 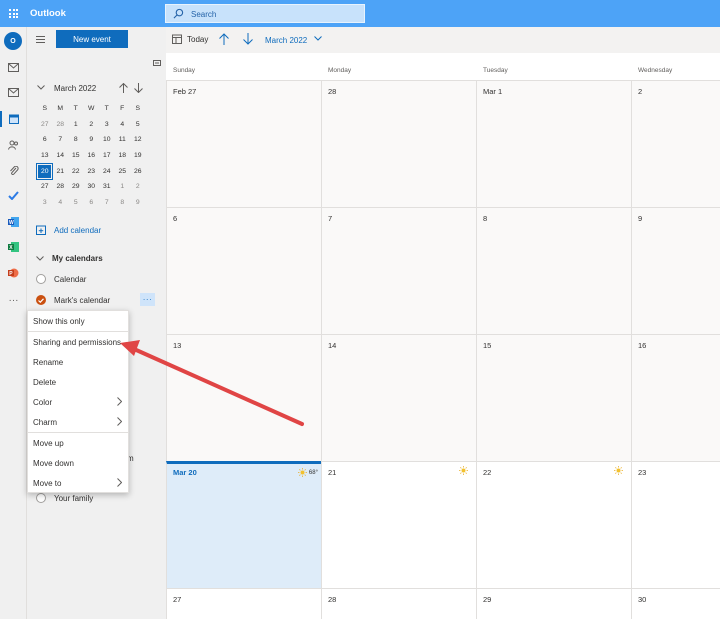 I want to click on mini-calendar-day: 24, so click(x=107, y=171).